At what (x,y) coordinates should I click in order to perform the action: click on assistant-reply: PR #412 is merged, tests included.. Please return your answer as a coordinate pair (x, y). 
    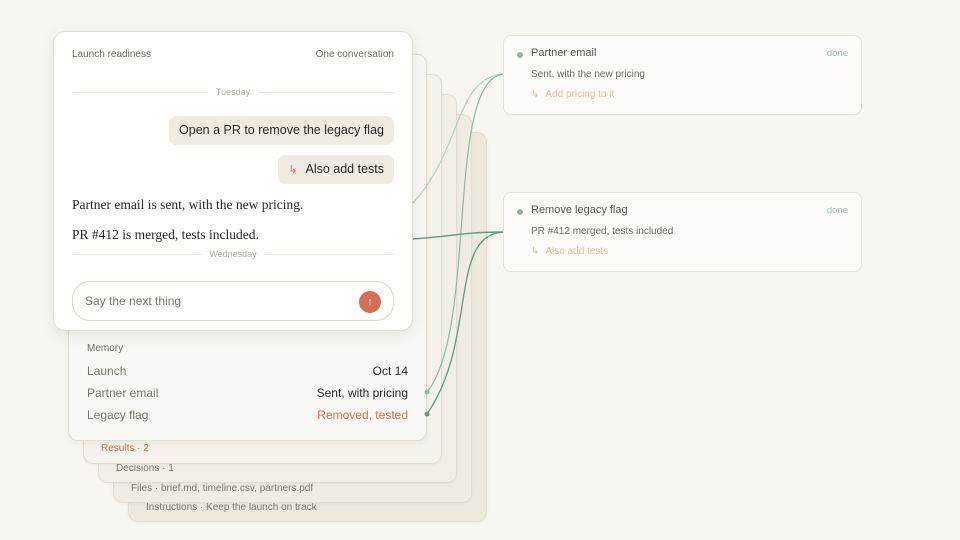
    Looking at the image, I should click on (165, 234).